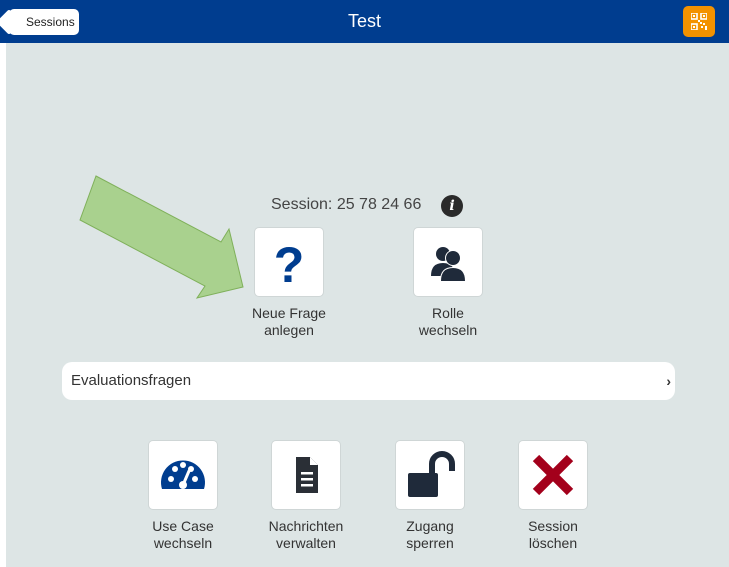  I want to click on switch-use-case-button, so click(183, 475).